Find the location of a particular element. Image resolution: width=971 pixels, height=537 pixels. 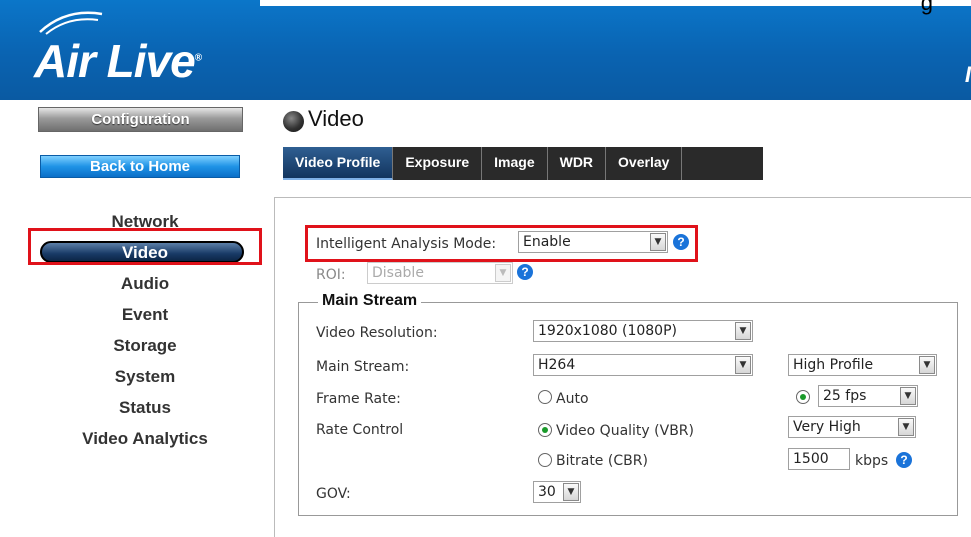

sidebar-item-event: Event is located at coordinates (145, 314).